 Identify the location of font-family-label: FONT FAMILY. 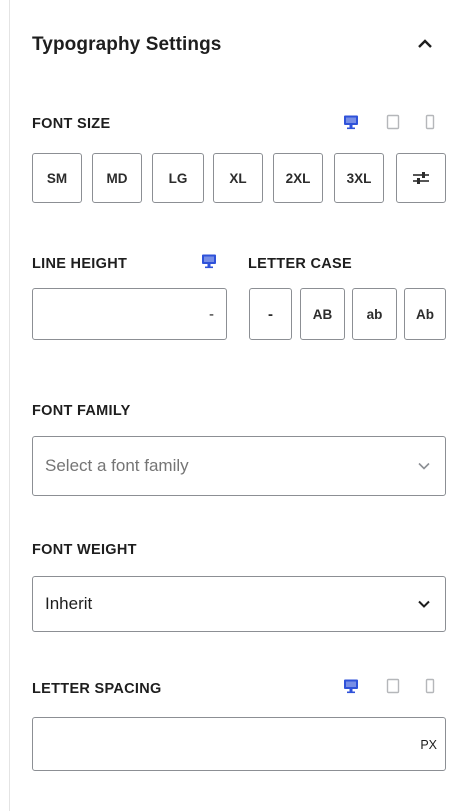
(81, 411).